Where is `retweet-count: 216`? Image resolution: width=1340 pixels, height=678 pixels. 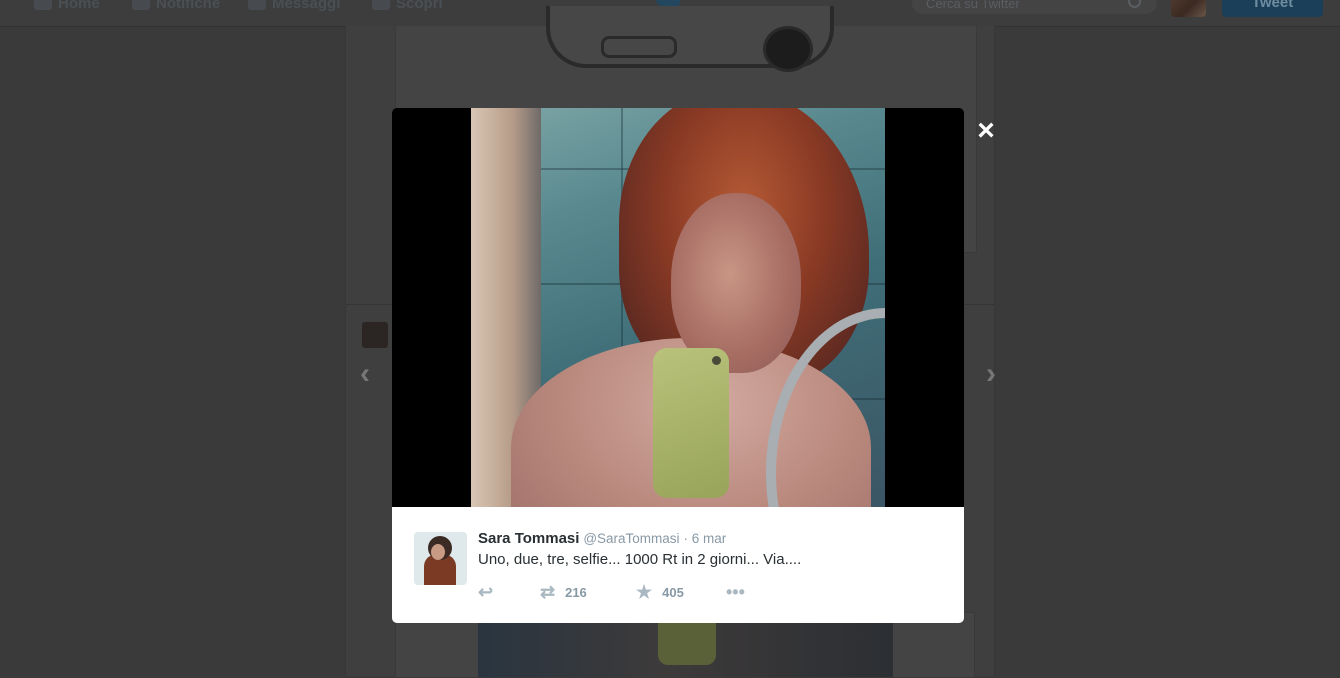
retweet-count: 216 is located at coordinates (576, 592).